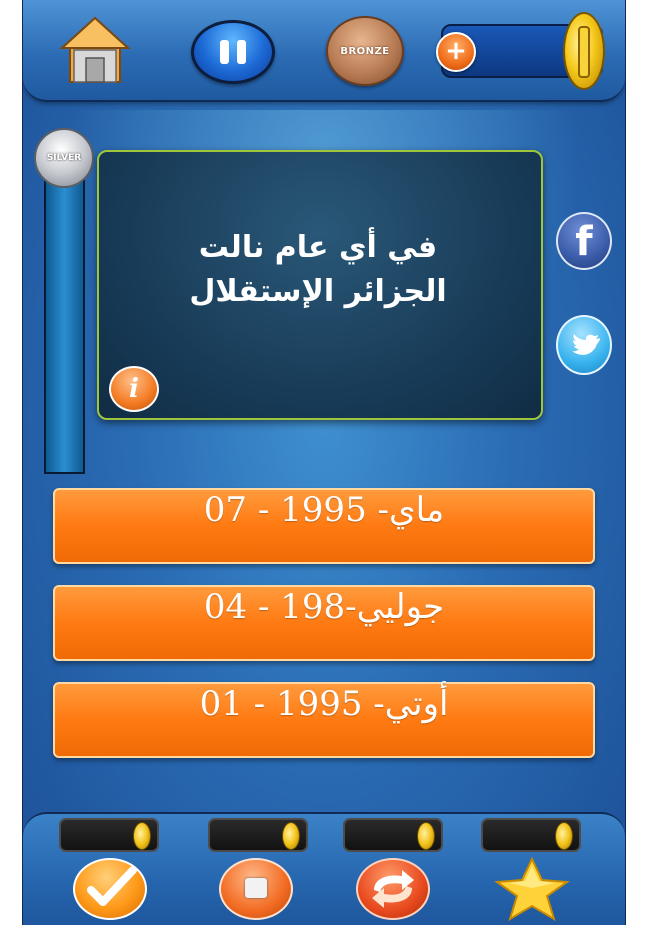 This screenshot has width=646, height=925. Describe the element at coordinates (134, 389) in the screenshot. I see `info-button: i` at that location.